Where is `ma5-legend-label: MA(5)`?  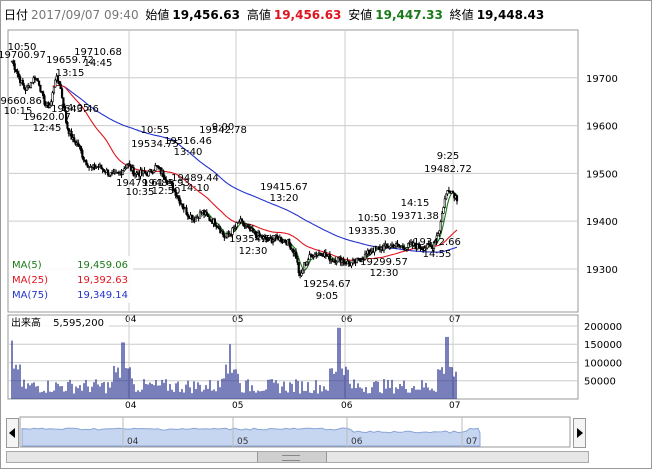 ma5-legend-label: MA(5) is located at coordinates (27, 265).